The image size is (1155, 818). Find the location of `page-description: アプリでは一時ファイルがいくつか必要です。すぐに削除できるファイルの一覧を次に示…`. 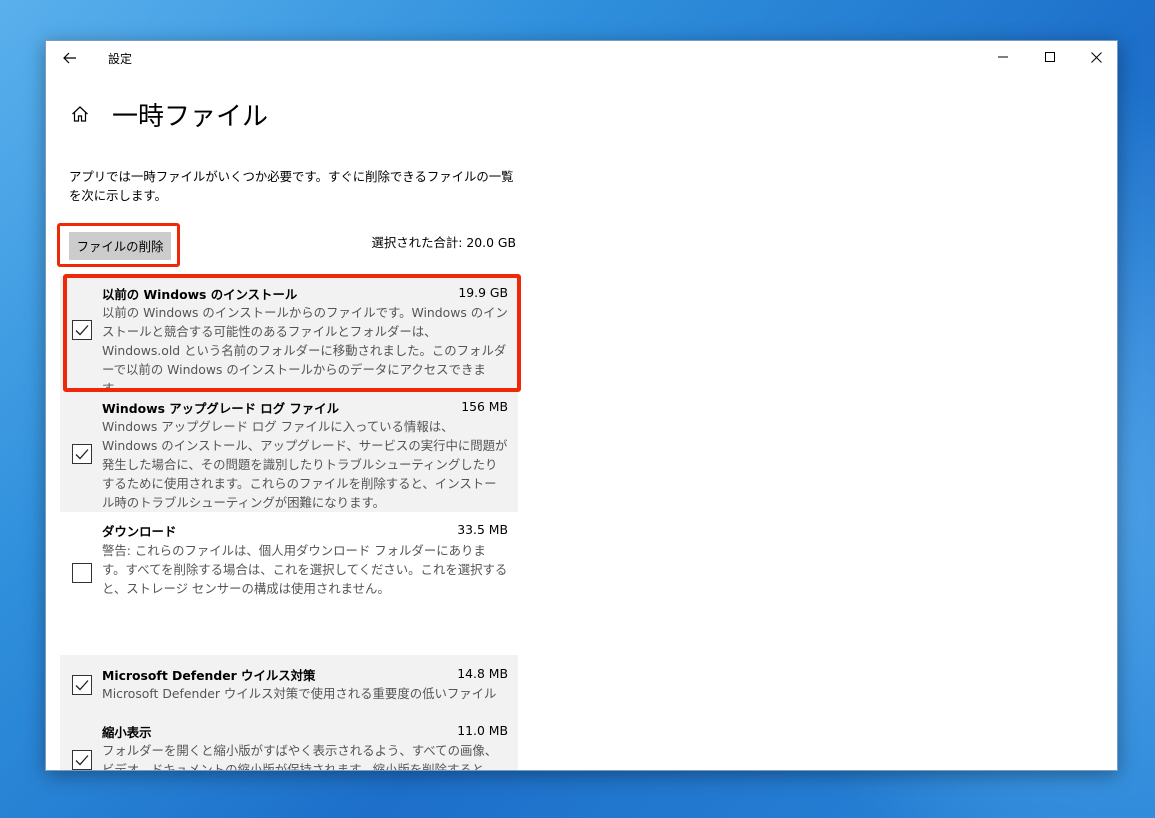

page-description: アプリでは一時ファイルがいくつか必要です。すぐに削除できるファイルの一覧を次に示… is located at coordinates (291, 186).